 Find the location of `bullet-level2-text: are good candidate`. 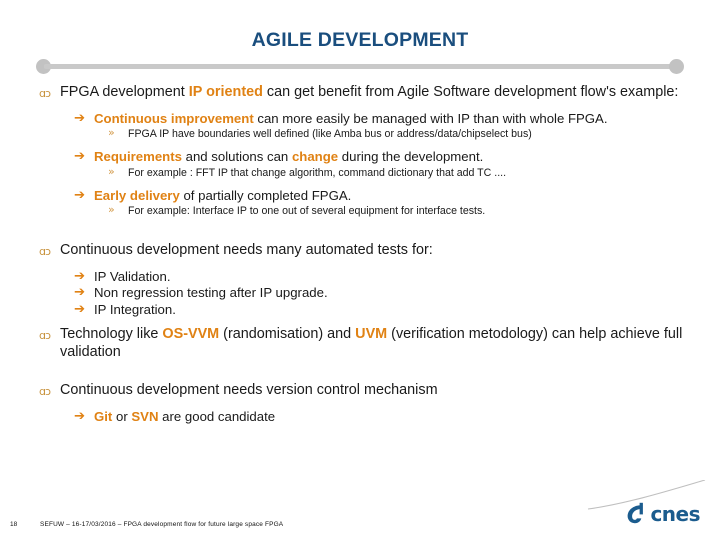

bullet-level2-text: are good candidate is located at coordinates (217, 416).